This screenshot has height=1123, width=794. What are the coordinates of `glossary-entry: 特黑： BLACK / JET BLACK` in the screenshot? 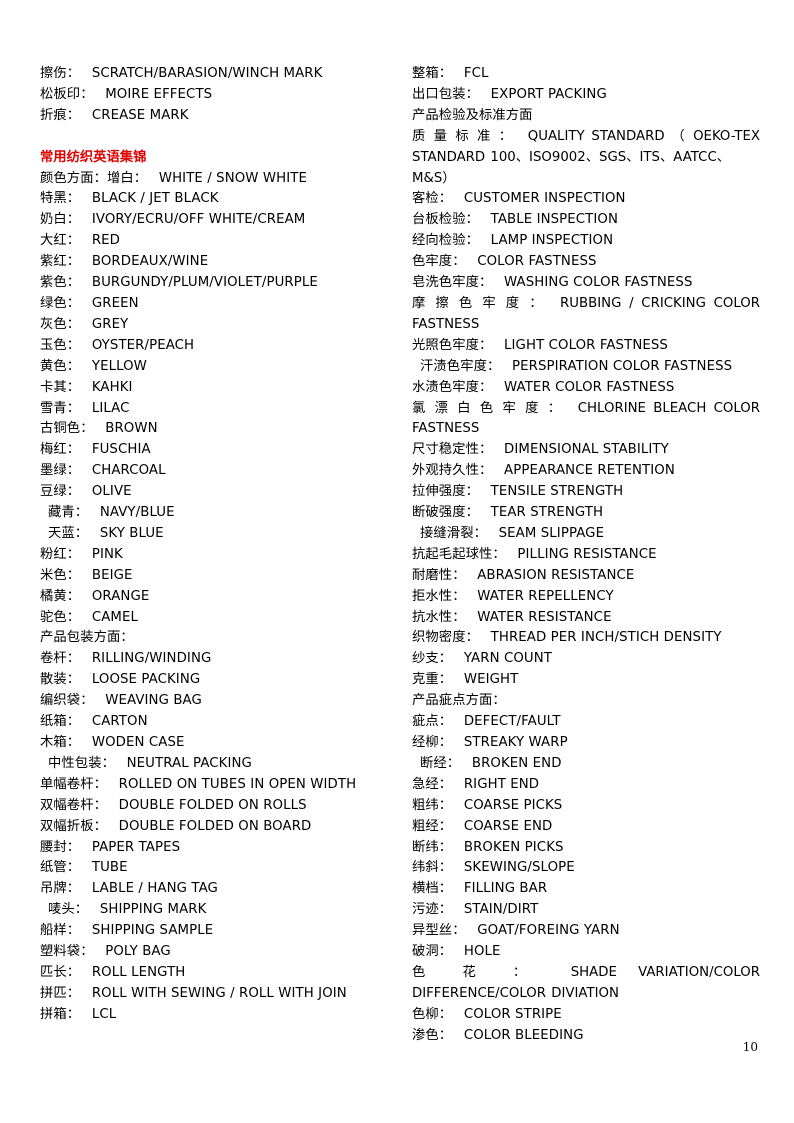 It's located at (215, 199).